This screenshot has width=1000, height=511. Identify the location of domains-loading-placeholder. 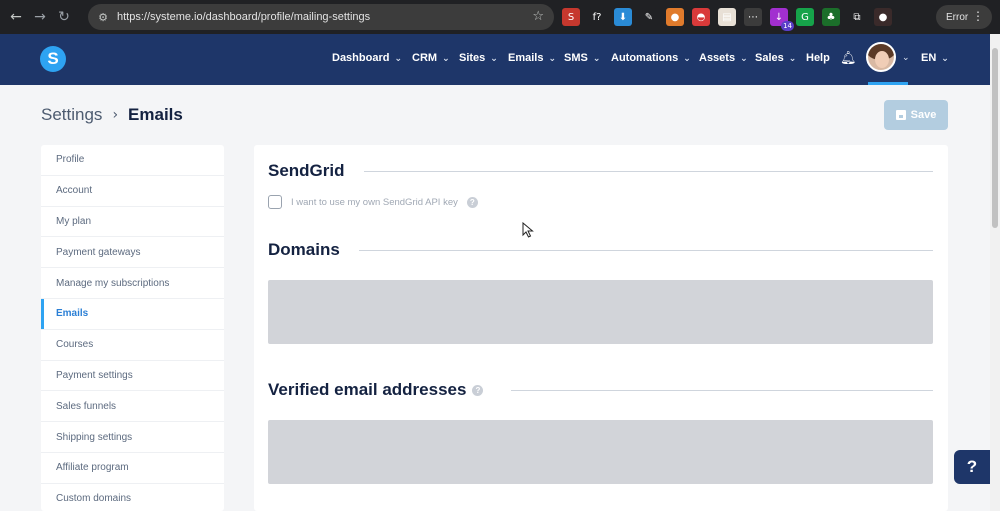
(600, 312).